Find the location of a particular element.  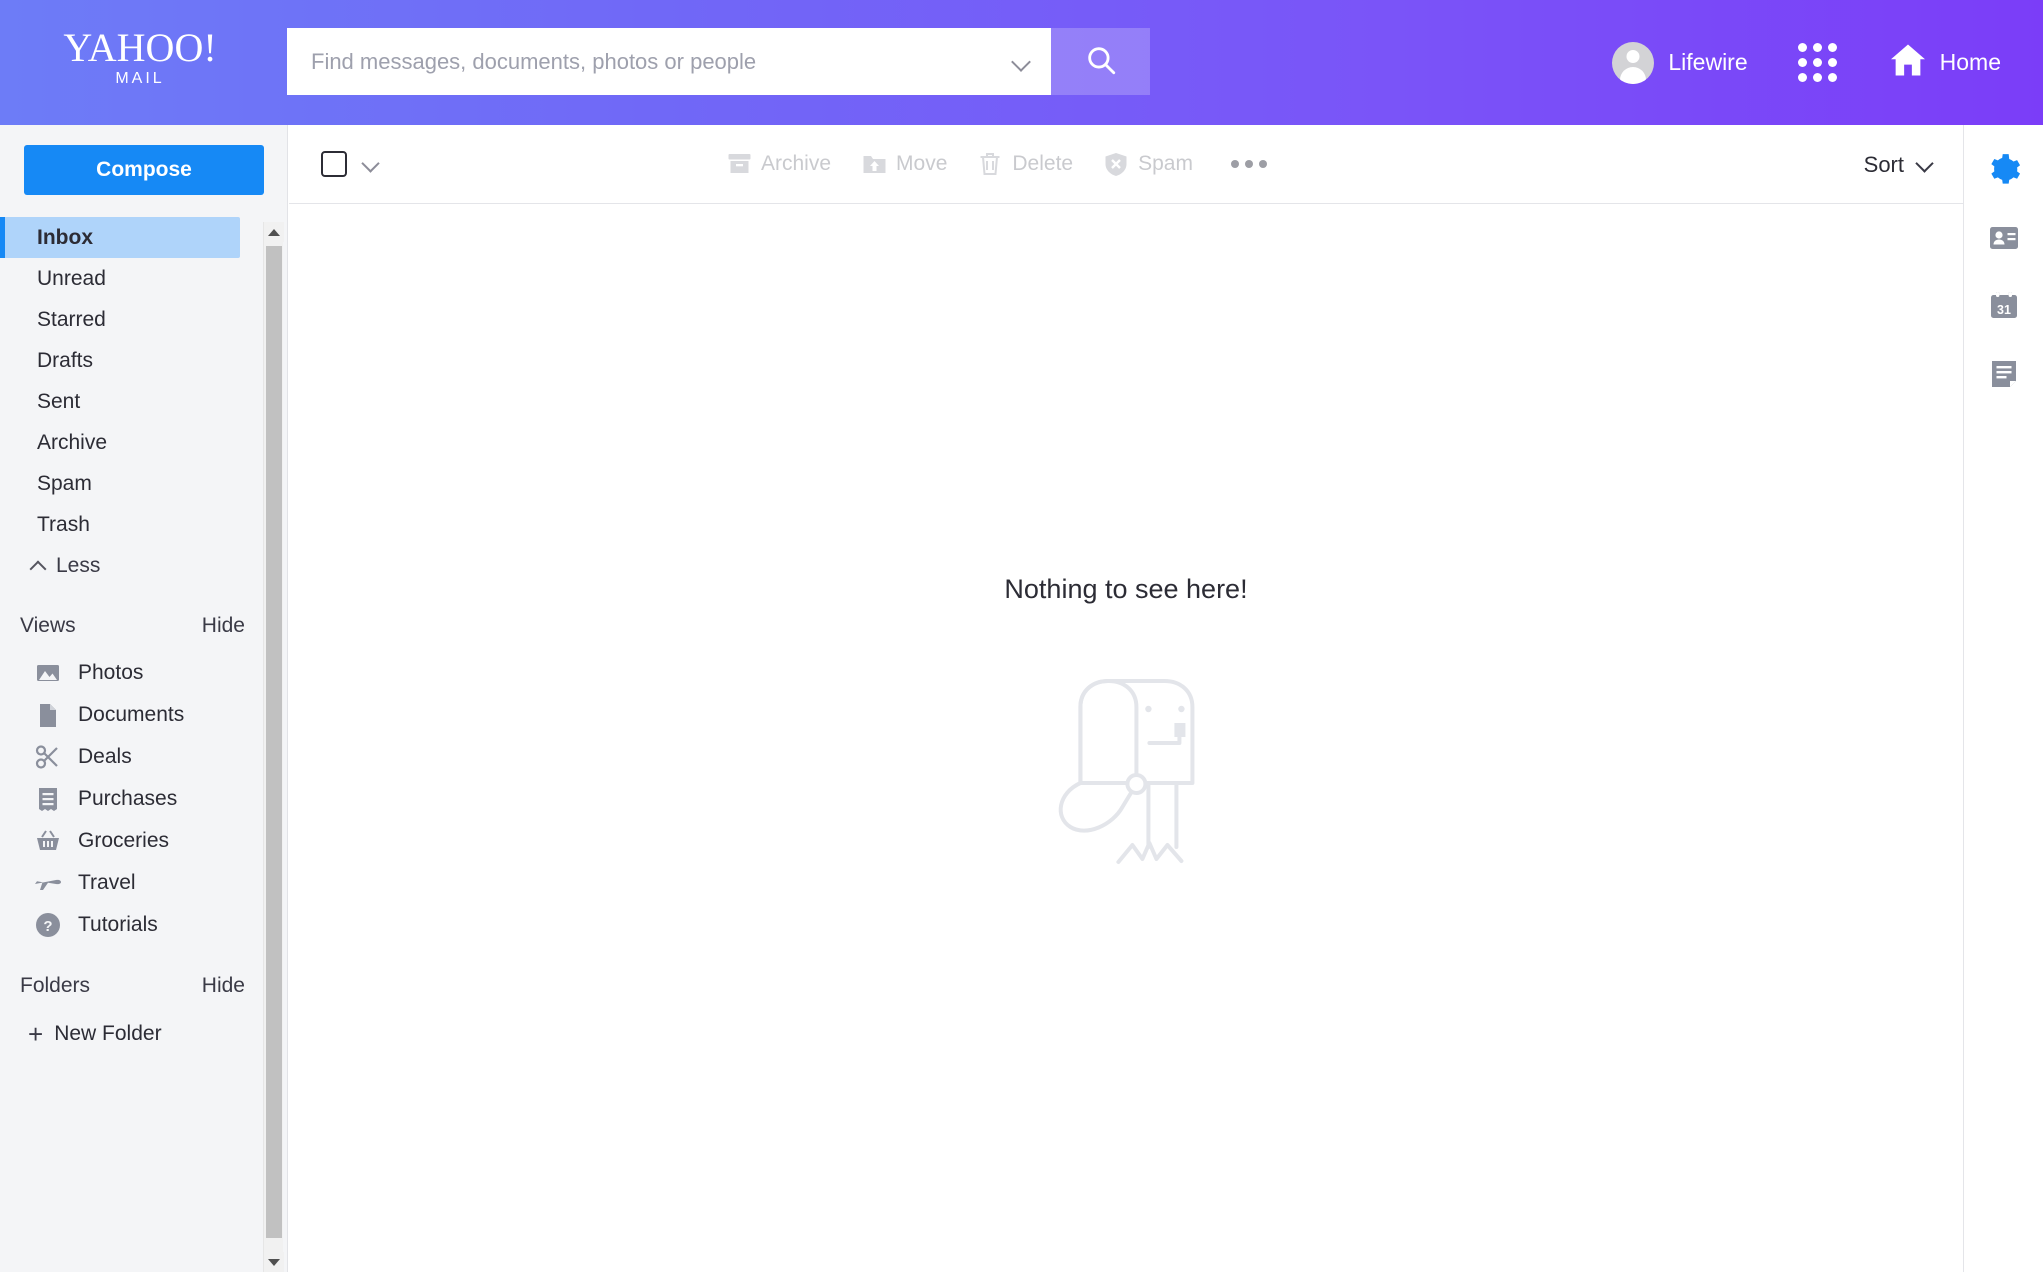

sidebar-less-label: Less is located at coordinates (78, 565).